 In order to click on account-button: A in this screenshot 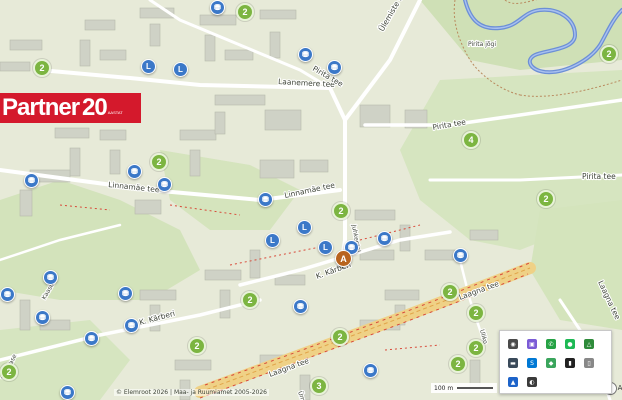, I will do `click(619, 387)`.